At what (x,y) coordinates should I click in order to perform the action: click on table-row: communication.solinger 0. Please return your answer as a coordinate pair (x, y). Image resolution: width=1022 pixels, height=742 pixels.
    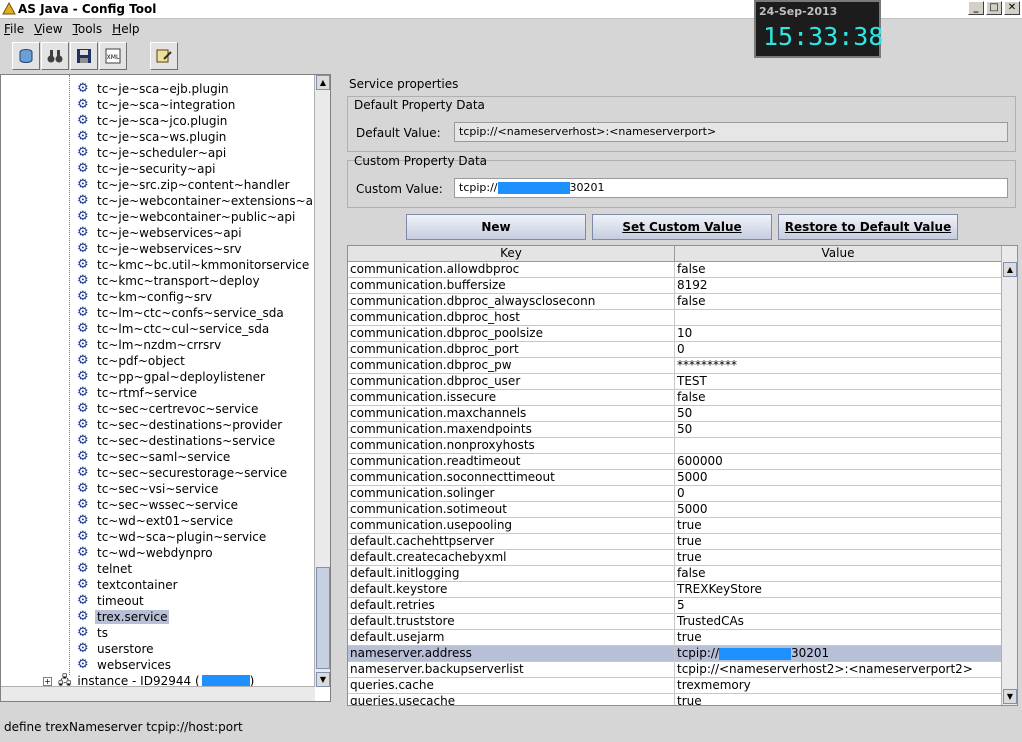
    Looking at the image, I should click on (675, 494).